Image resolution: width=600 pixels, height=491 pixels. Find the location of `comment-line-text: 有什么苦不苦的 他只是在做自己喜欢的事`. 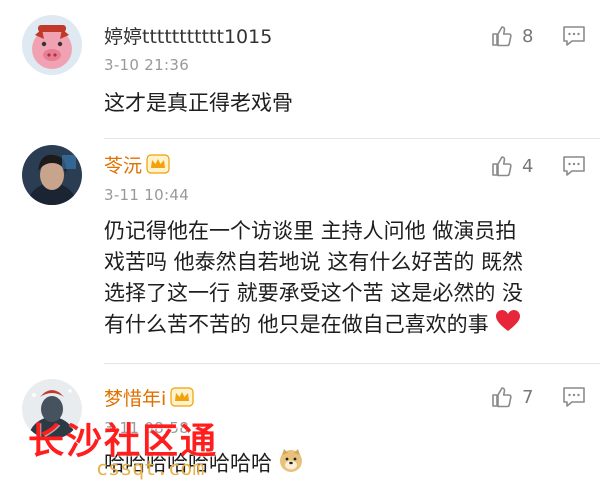

comment-line-text: 有什么苦不苦的 他只是在做自己喜欢的事 is located at coordinates (296, 324).